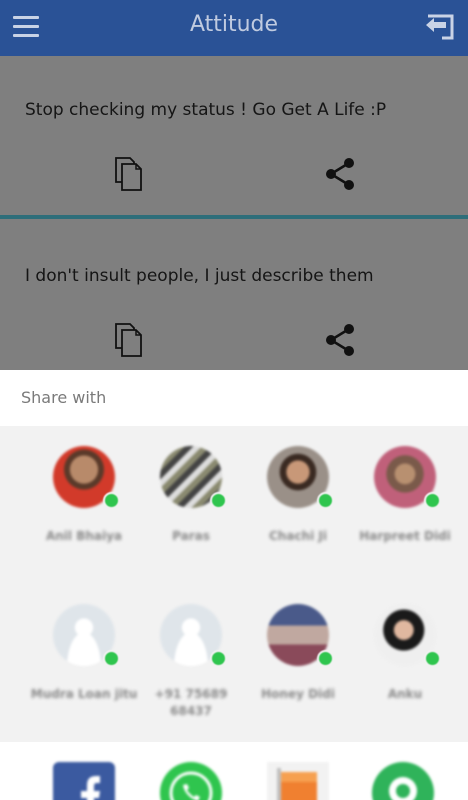  What do you see at coordinates (84, 496) in the screenshot?
I see `share-contact: Anil Bhaiya` at bounding box center [84, 496].